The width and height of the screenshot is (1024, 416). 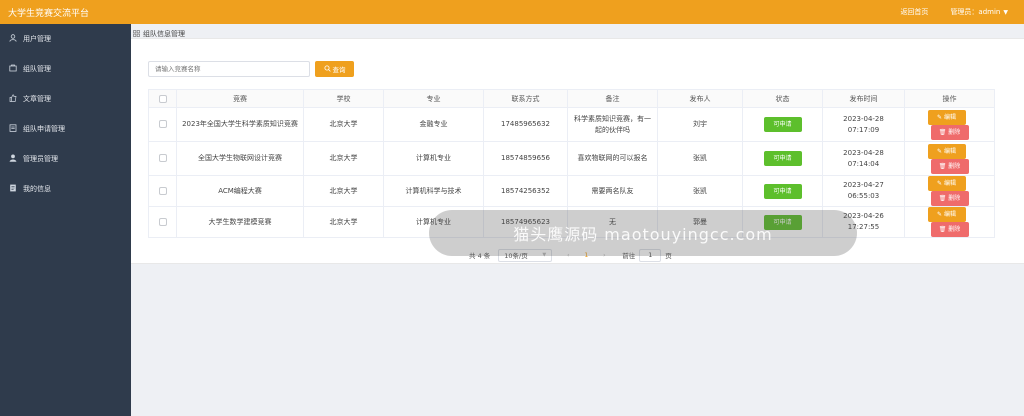 What do you see at coordinates (49, 13) in the screenshot?
I see `app-title: 大学生竞赛交流平台` at bounding box center [49, 13].